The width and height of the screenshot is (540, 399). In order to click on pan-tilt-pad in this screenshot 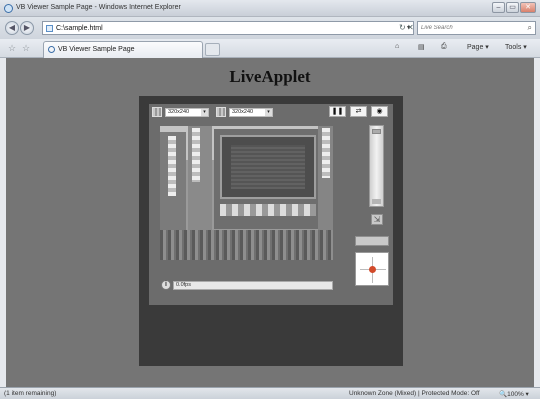, I will do `click(372, 269)`.